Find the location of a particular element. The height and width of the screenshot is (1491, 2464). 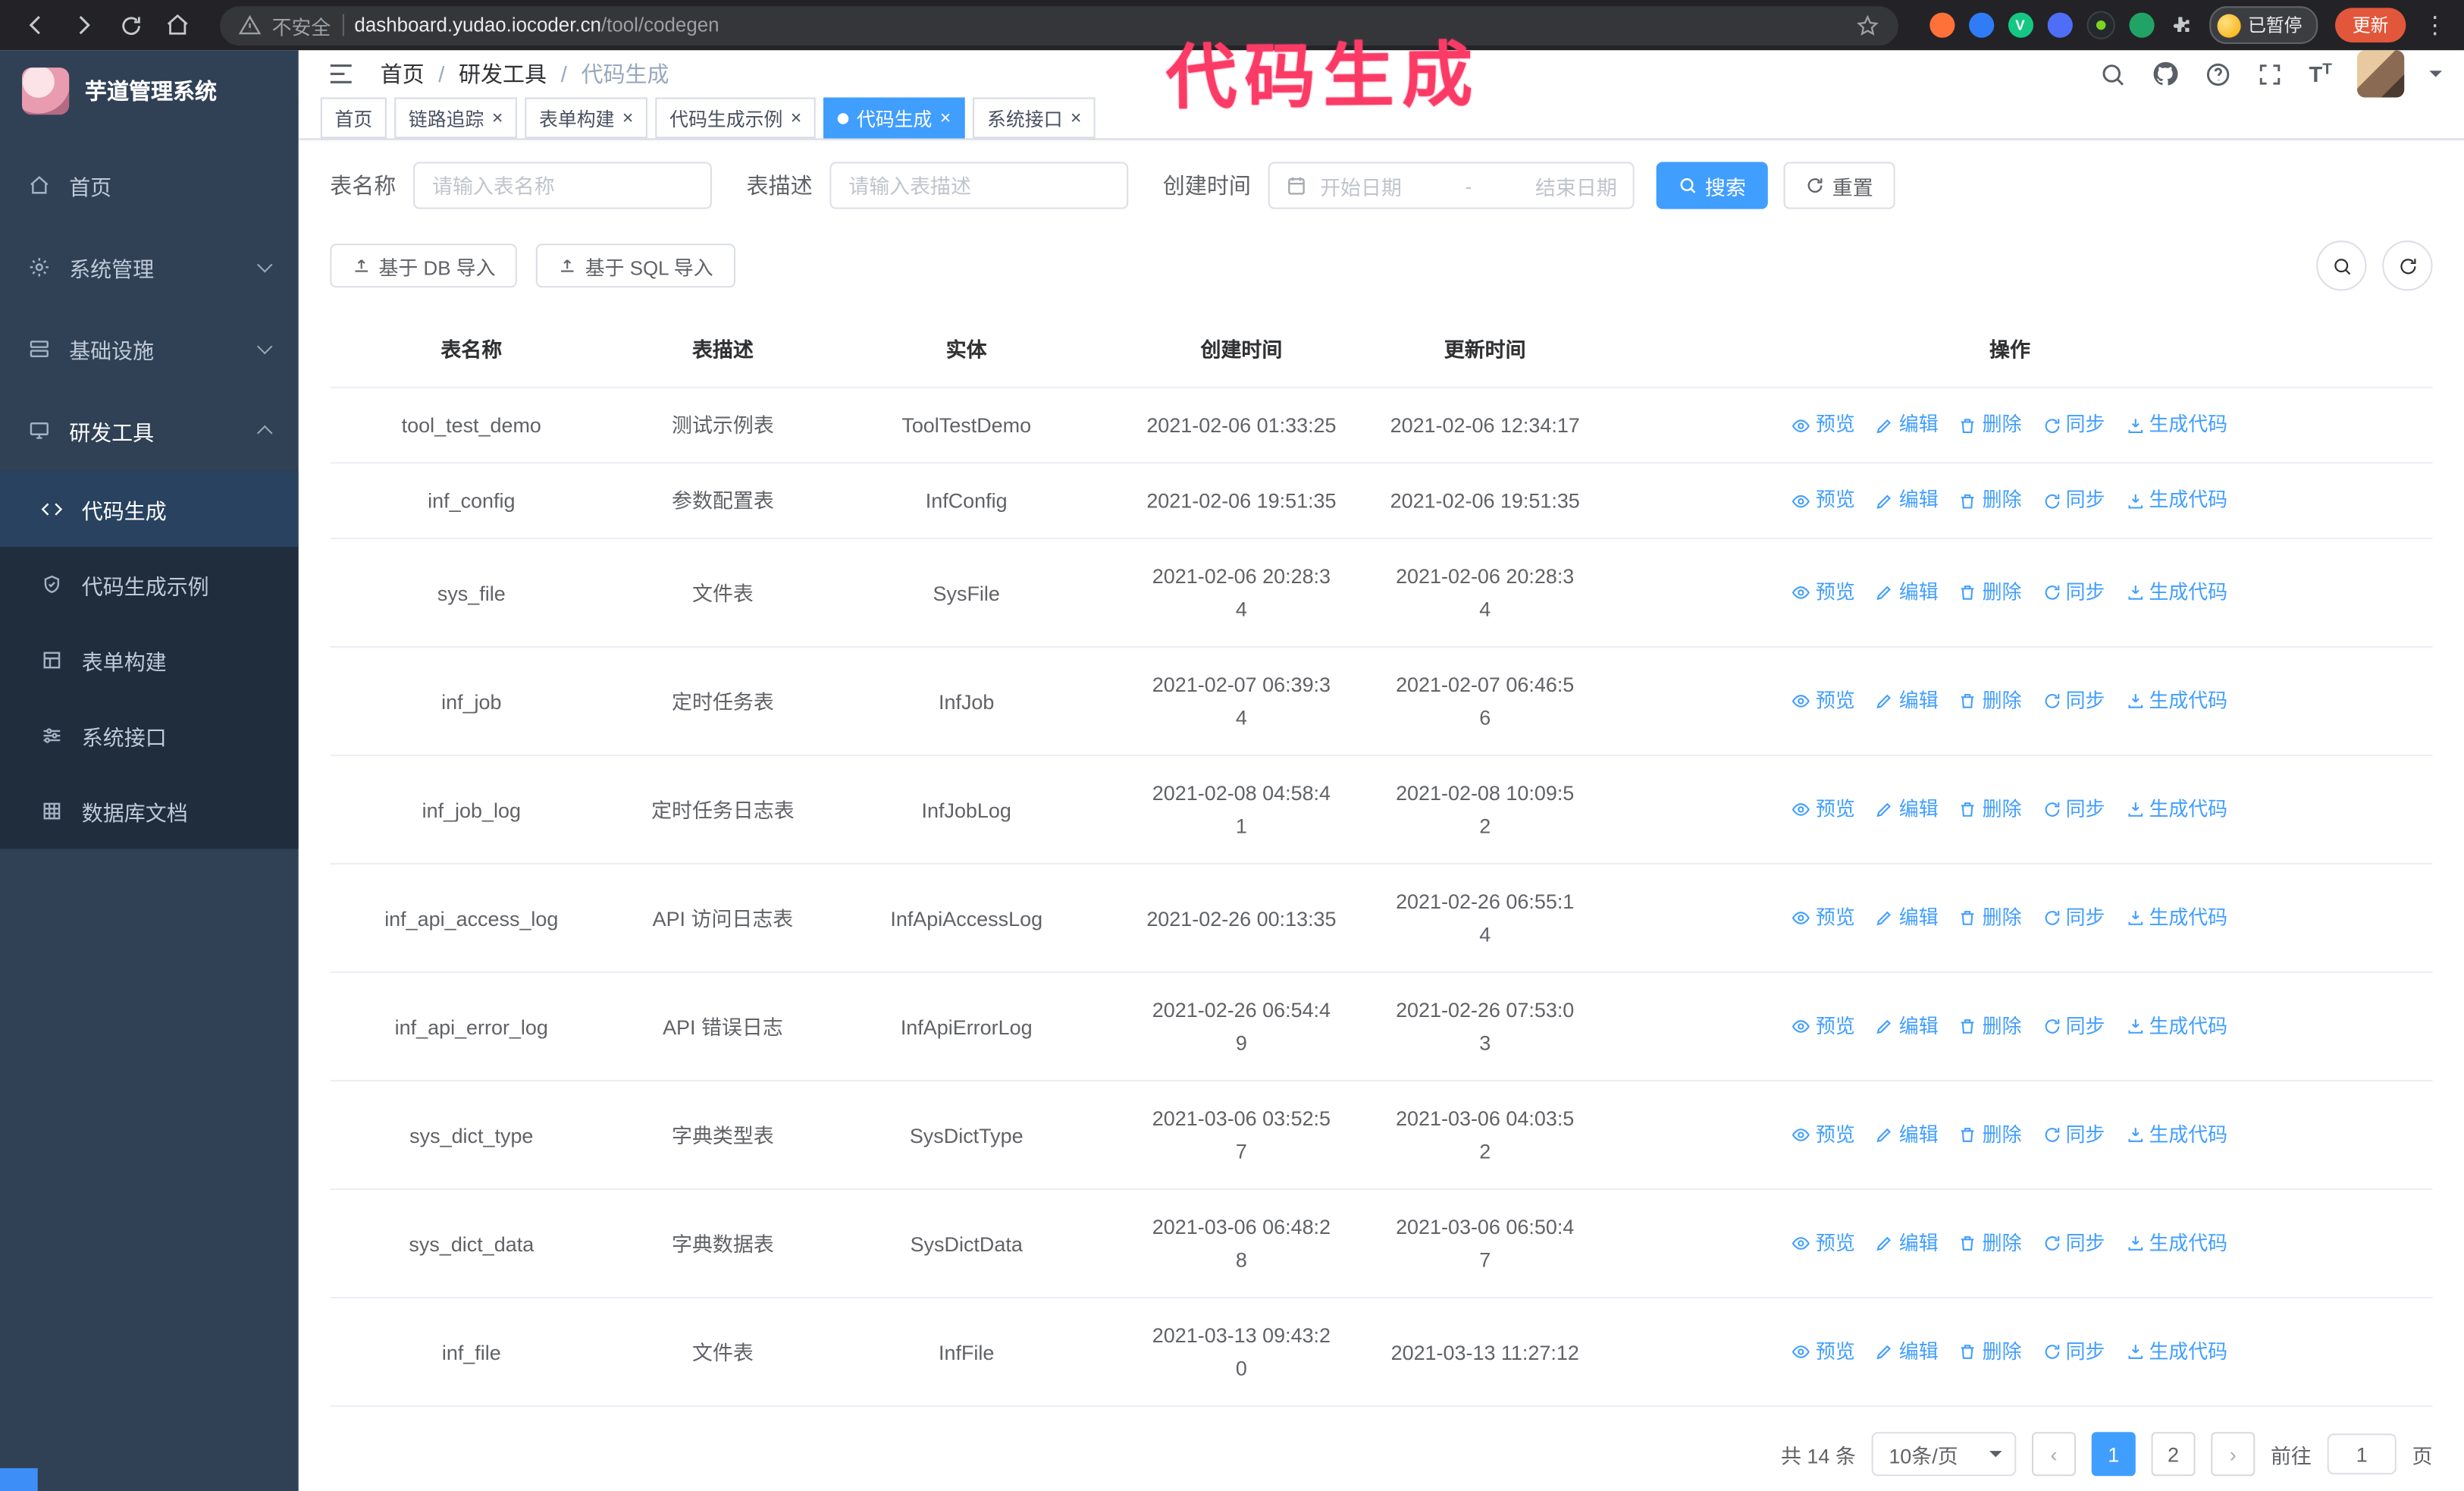

extensions-puzzle-icon is located at coordinates (2180, 25).